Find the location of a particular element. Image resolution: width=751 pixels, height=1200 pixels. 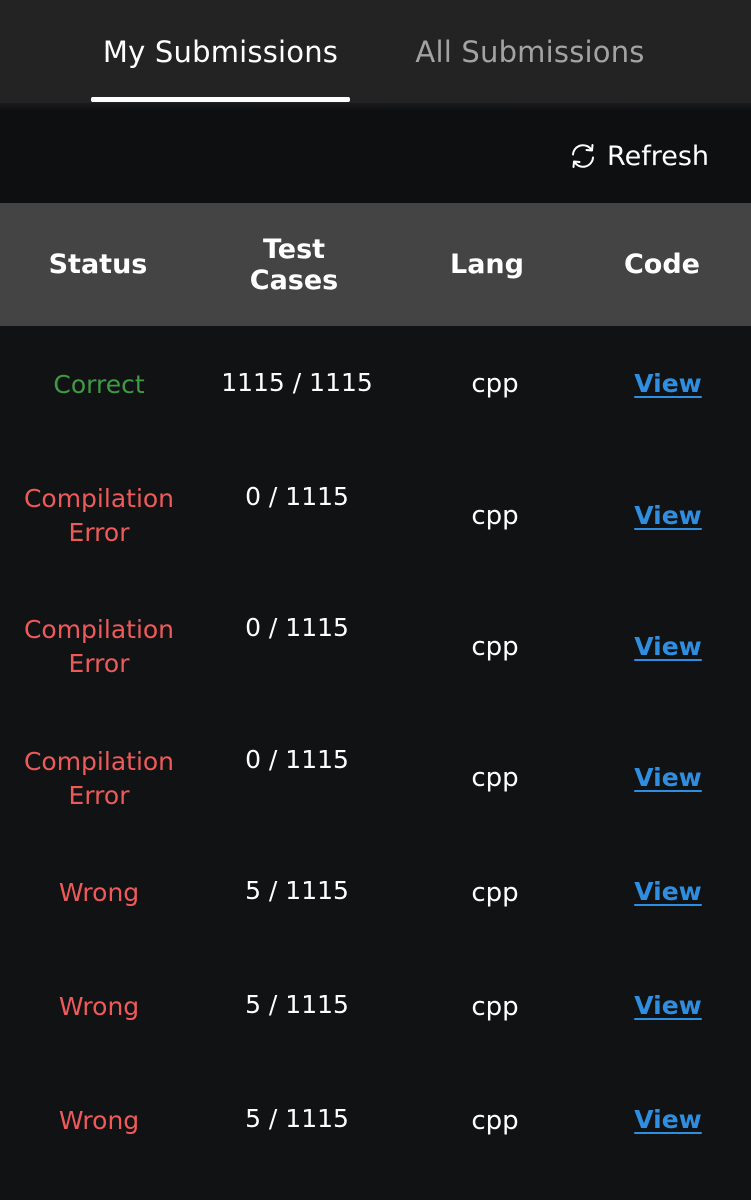

tab-my-submissions-label: My Submissions is located at coordinates (220, 51).